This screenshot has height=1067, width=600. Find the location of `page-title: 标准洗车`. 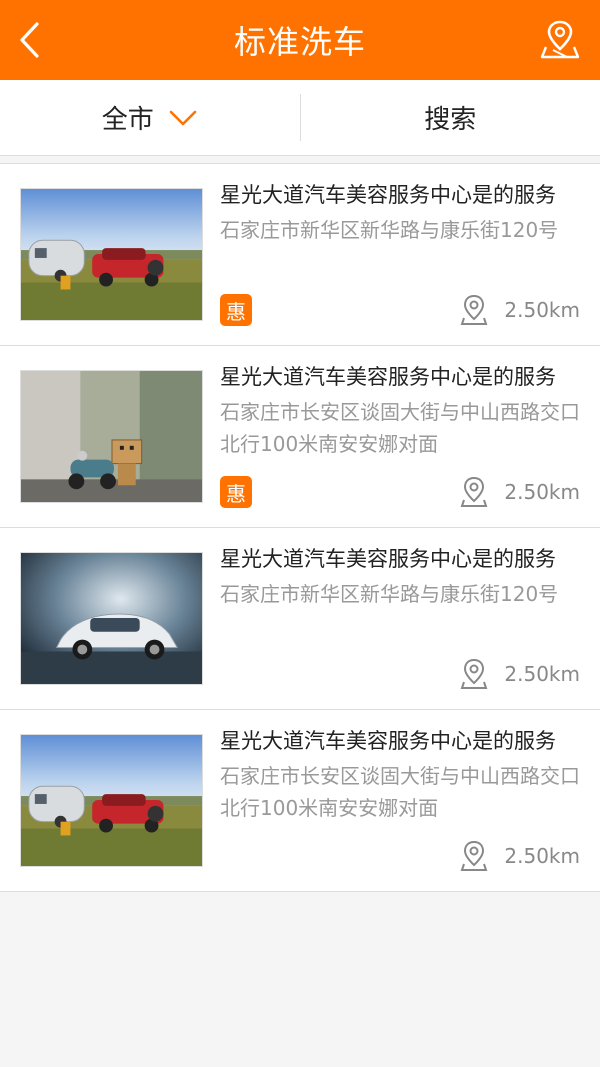

page-title: 标准洗车 is located at coordinates (299, 42).